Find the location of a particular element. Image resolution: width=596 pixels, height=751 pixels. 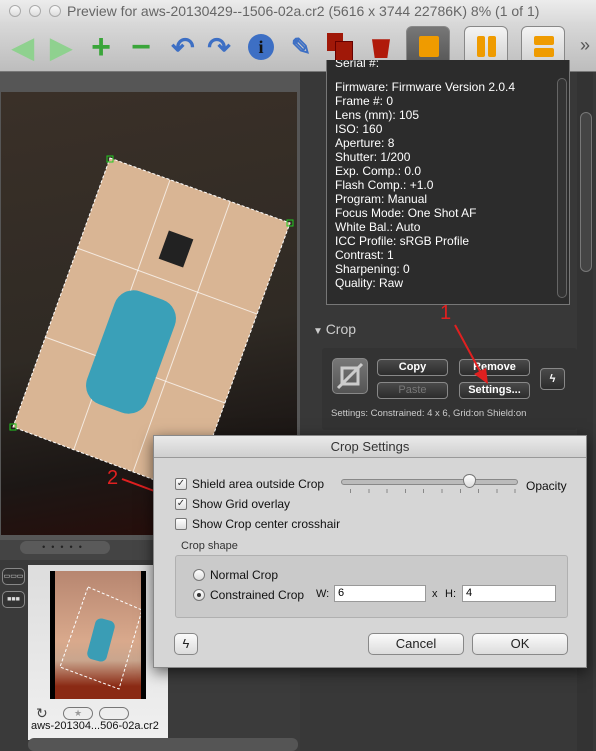

grid-label: Show Grid overlay is located at coordinates (241, 504).